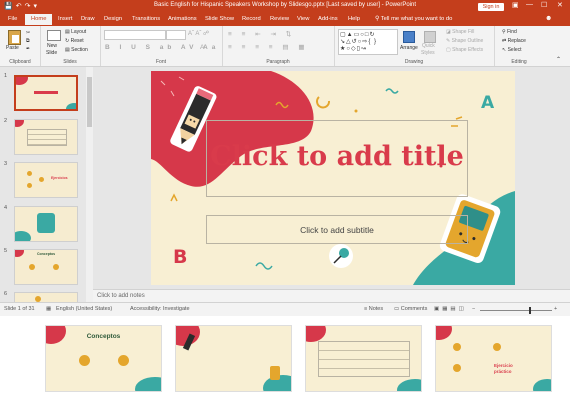  What do you see at coordinates (503, 365) in the screenshot?
I see `preview-title-line-1: Ejercicio` at bounding box center [503, 365].